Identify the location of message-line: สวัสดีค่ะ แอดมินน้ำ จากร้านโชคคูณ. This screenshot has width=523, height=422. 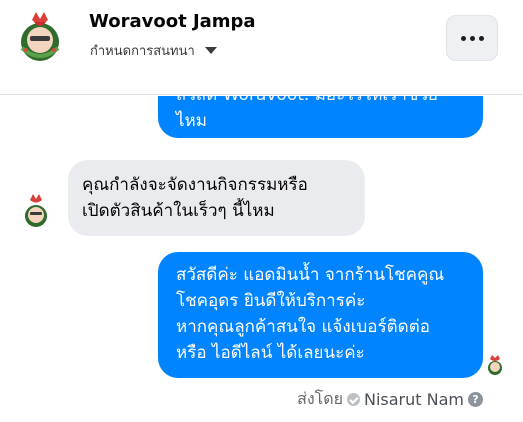
(310, 275).